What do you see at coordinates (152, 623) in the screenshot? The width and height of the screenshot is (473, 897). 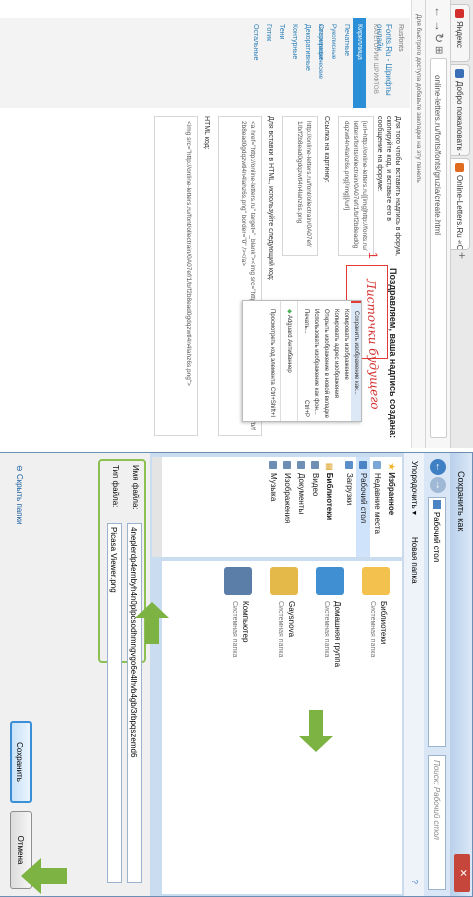 I see `arrow-to-filename` at bounding box center [152, 623].